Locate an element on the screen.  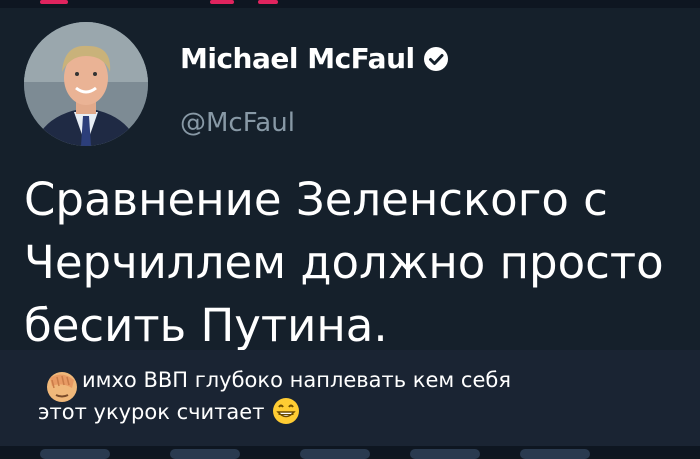
avatar is located at coordinates (86, 84).